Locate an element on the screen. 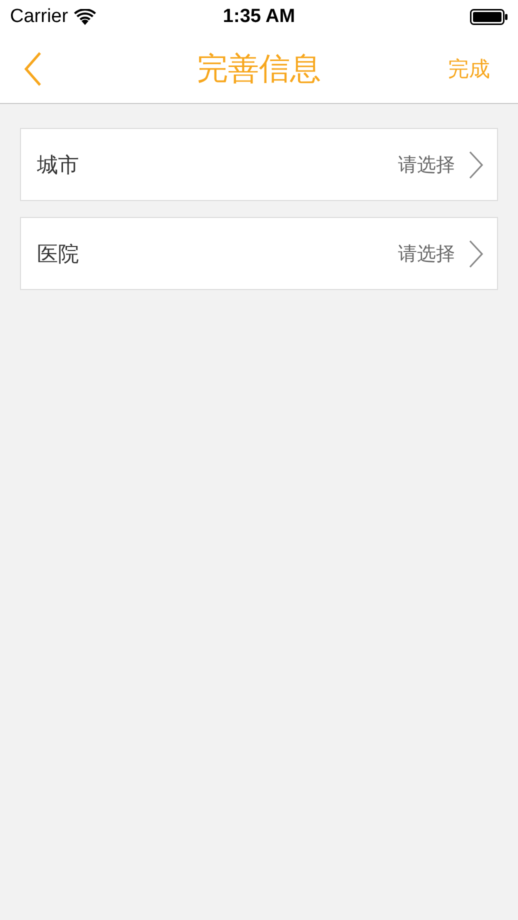 This screenshot has height=920, width=518. select-row: 城市 请选择 is located at coordinates (259, 164).